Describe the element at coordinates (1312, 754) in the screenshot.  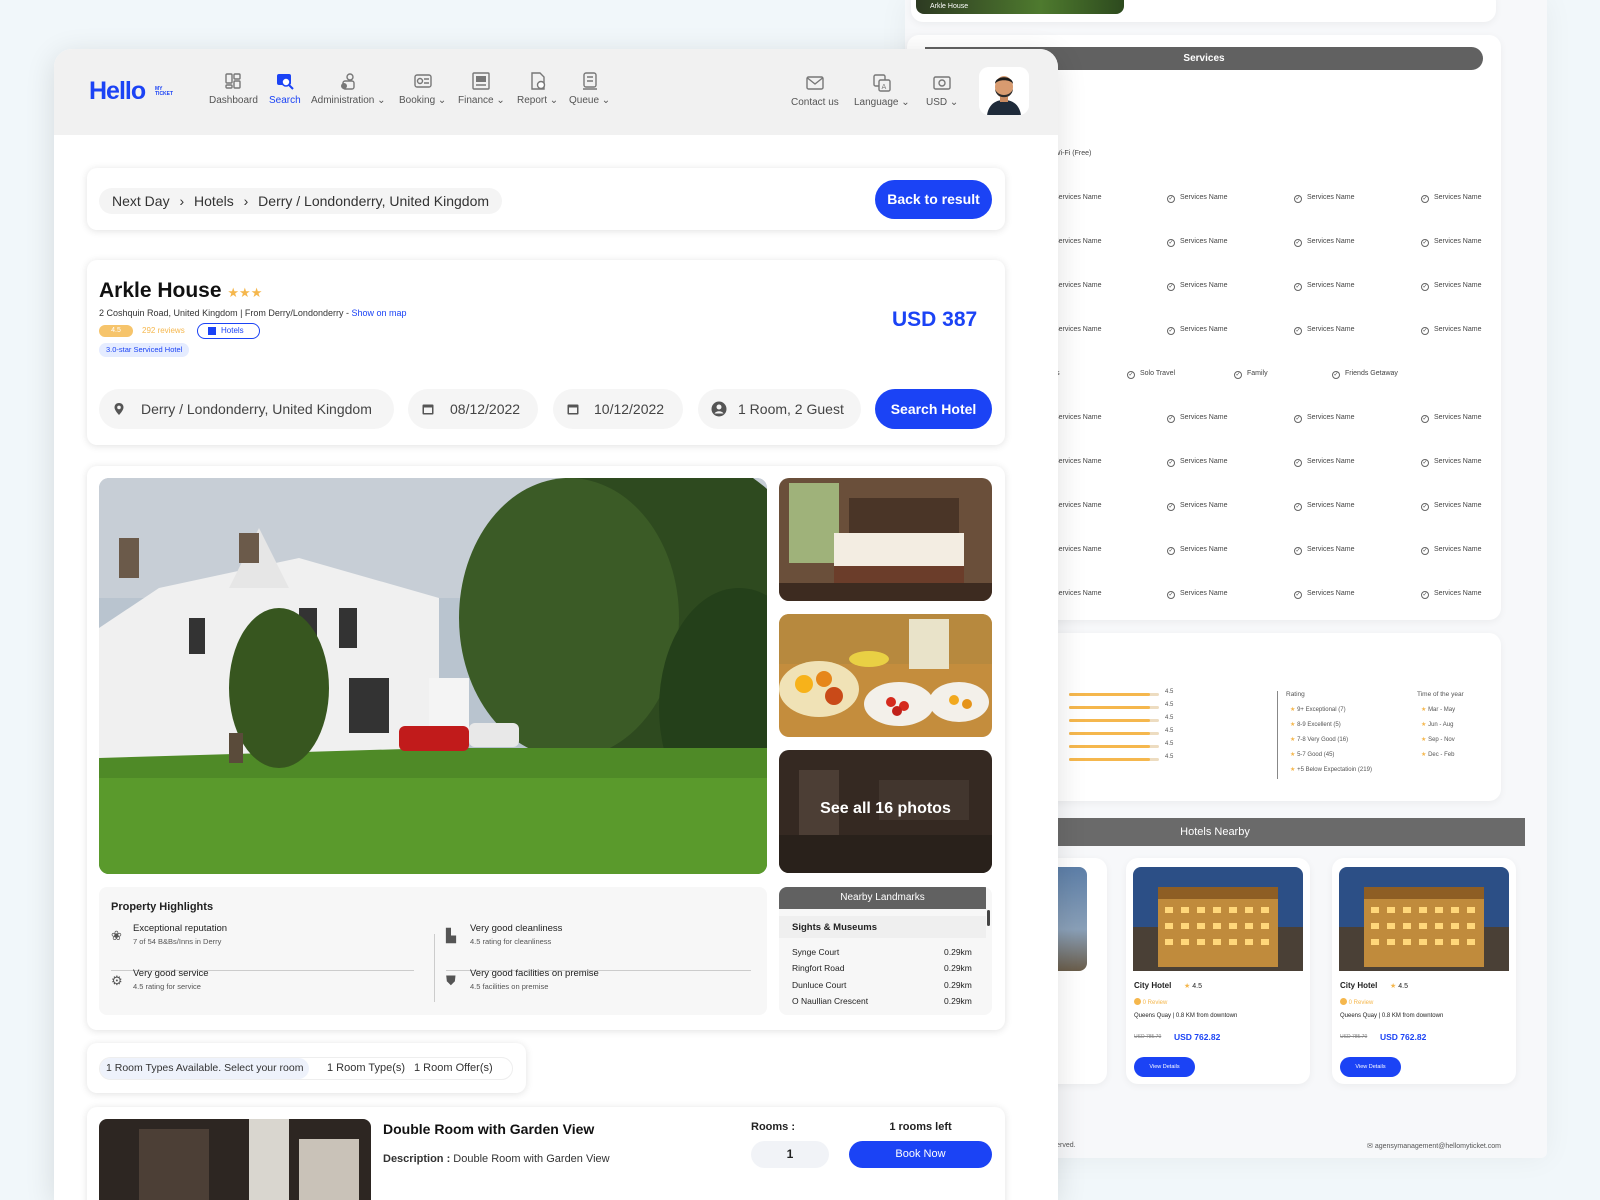
I see `rating-filter-item: ★ 5-7 Good (45)` at that location.